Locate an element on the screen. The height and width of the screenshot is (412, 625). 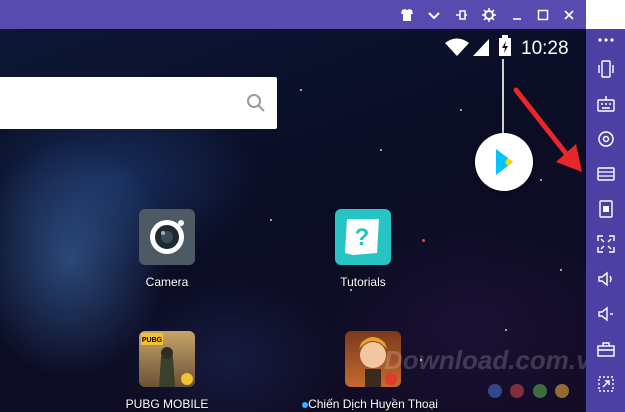
search-icon is located at coordinates (256, 103).